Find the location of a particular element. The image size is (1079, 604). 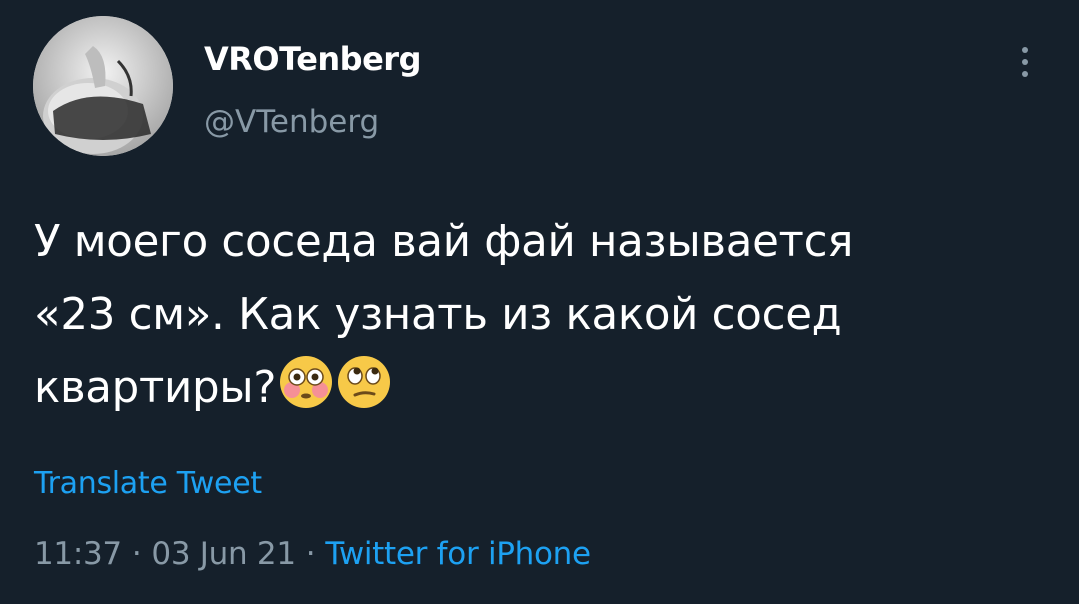

tweet-text-segment: квартиры? is located at coordinates (155, 388).